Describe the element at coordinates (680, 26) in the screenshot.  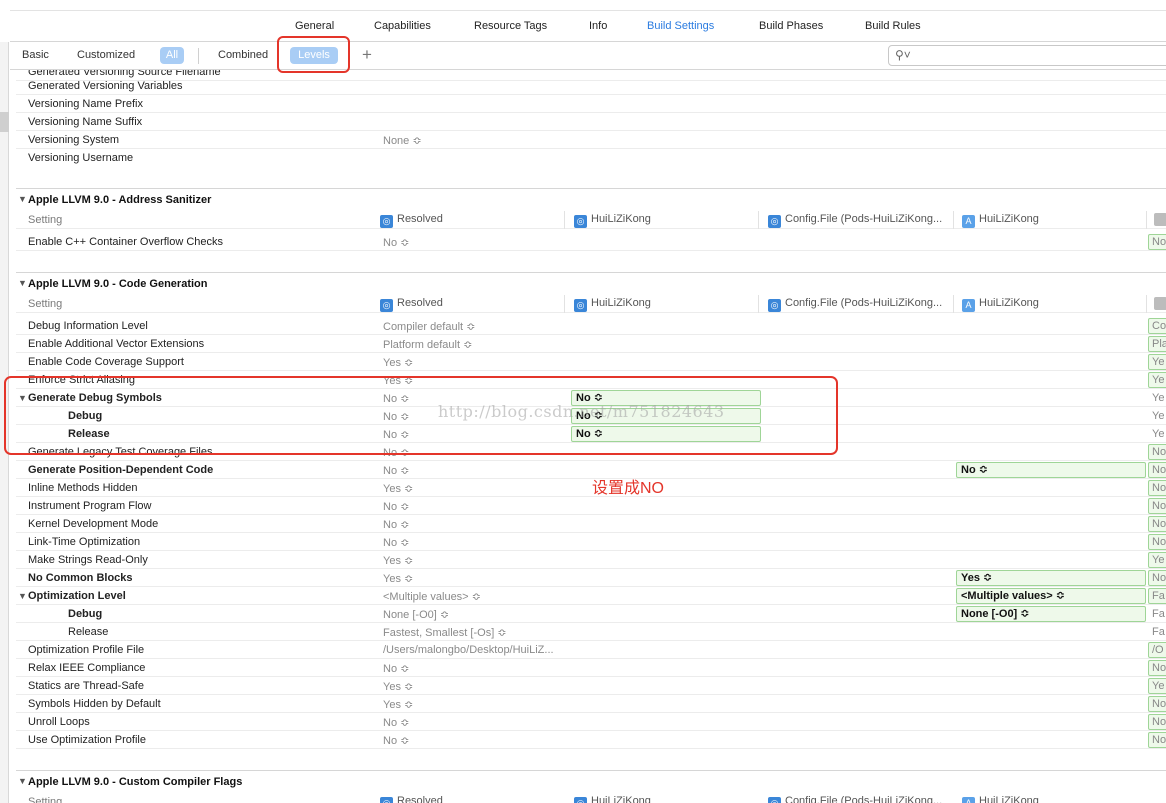
I see `tab-build-settings: Build Settings` at that location.